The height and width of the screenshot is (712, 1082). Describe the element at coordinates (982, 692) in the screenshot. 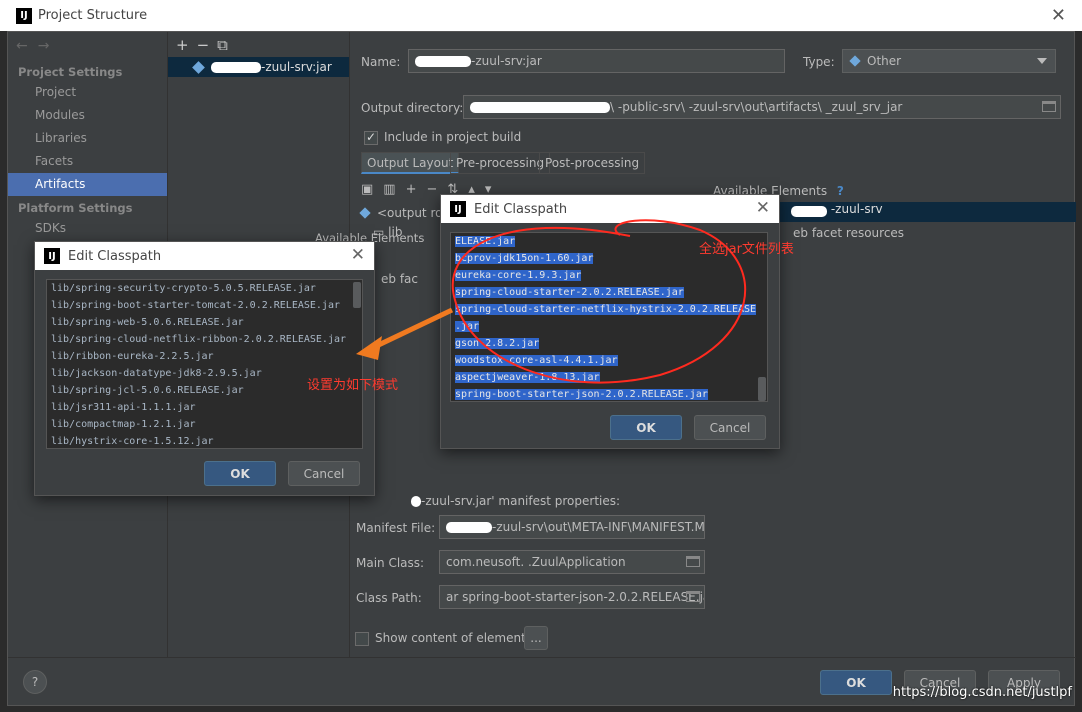

I see `watermark: https://blog.csdn.net/justlpf` at that location.